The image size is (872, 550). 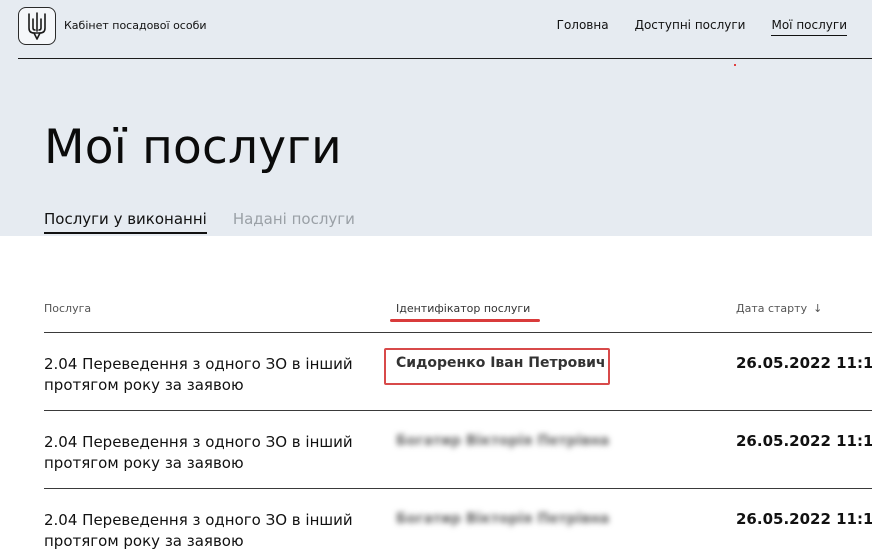 What do you see at coordinates (690, 27) in the screenshot?
I see `nav-link-available-services: Доступні послуги` at bounding box center [690, 27].